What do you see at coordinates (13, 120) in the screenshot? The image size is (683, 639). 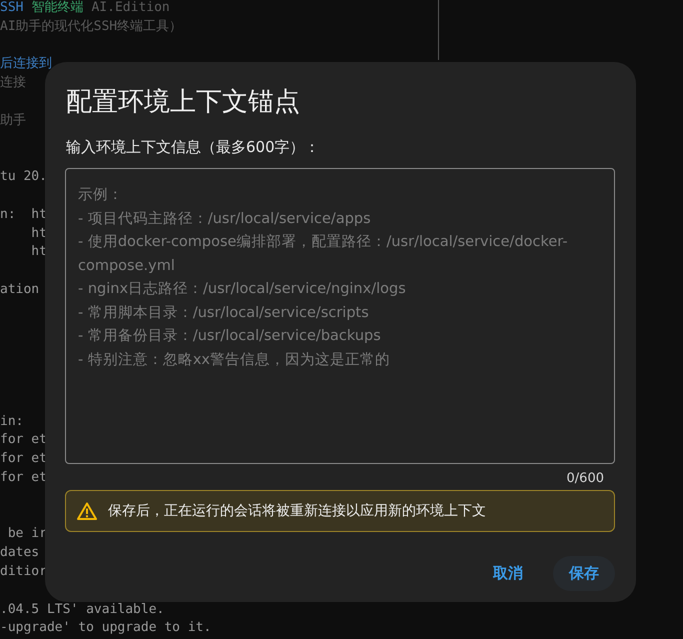 I see `terminal-text: 助手` at bounding box center [13, 120].